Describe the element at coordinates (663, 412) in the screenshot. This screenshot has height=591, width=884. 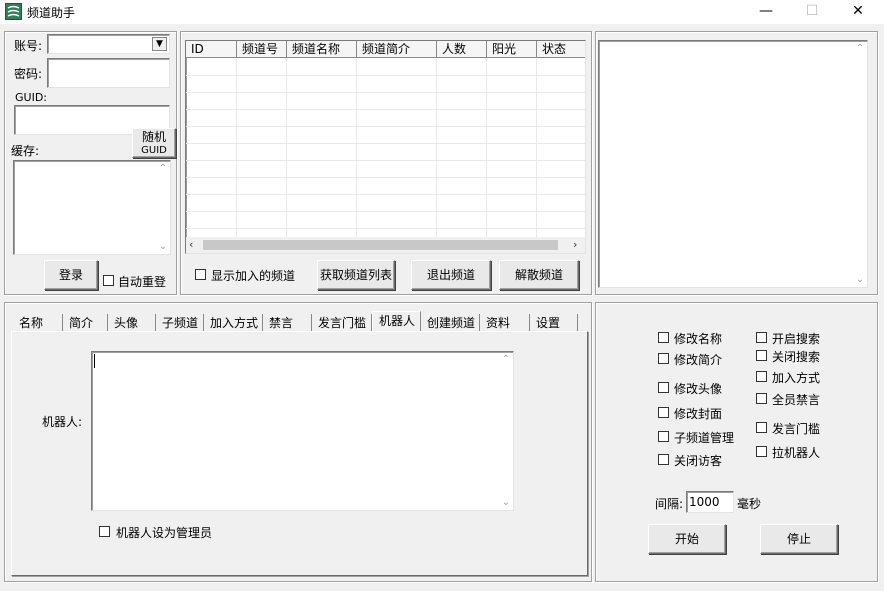
I see `modify-cover-checkbox` at that location.